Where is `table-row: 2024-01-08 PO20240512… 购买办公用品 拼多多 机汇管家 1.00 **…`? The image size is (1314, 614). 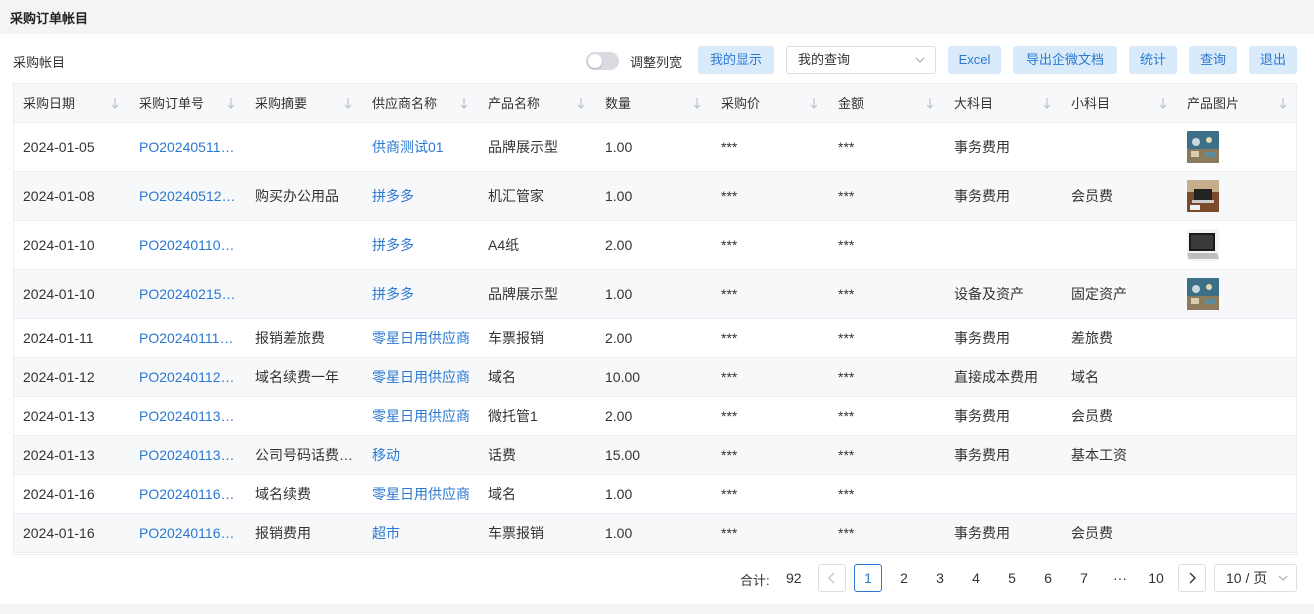
table-row: 2024-01-08 PO20240512… 购买办公用品 拼多多 机汇管家 1.00 **… is located at coordinates (655, 196).